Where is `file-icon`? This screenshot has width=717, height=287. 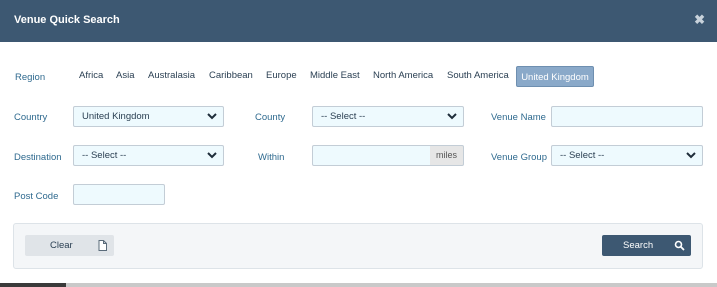
file-icon is located at coordinates (102, 245).